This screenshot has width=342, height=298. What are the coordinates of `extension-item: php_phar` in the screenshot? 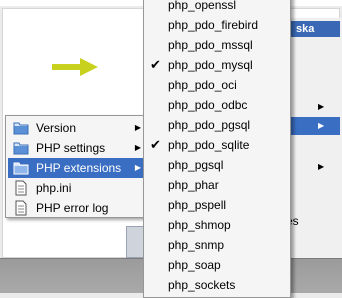 It's located at (217, 185).